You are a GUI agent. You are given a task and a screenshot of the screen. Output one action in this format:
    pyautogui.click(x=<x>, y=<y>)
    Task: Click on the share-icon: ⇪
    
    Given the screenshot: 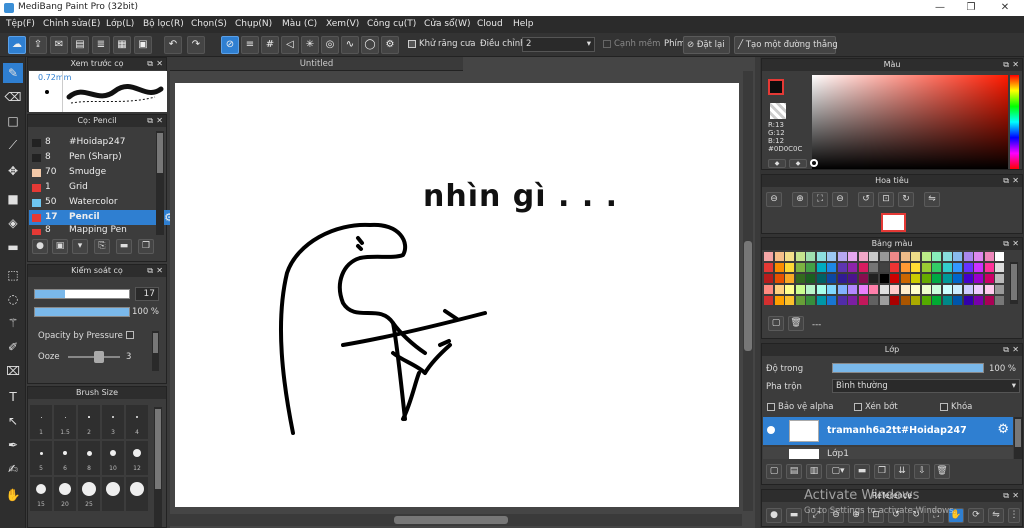 What is the action you would take?
    pyautogui.click(x=38, y=45)
    